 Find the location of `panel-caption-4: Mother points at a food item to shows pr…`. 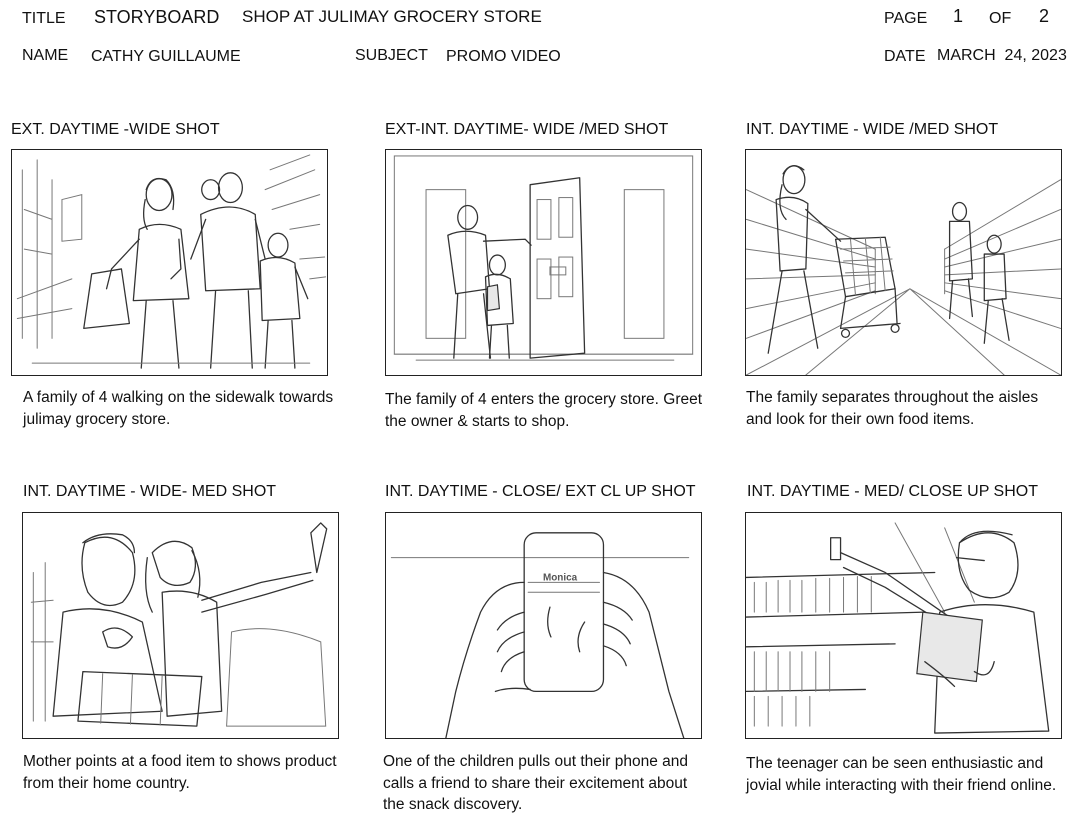

panel-caption-4: Mother points at a food item to shows pr… is located at coordinates (180, 772).